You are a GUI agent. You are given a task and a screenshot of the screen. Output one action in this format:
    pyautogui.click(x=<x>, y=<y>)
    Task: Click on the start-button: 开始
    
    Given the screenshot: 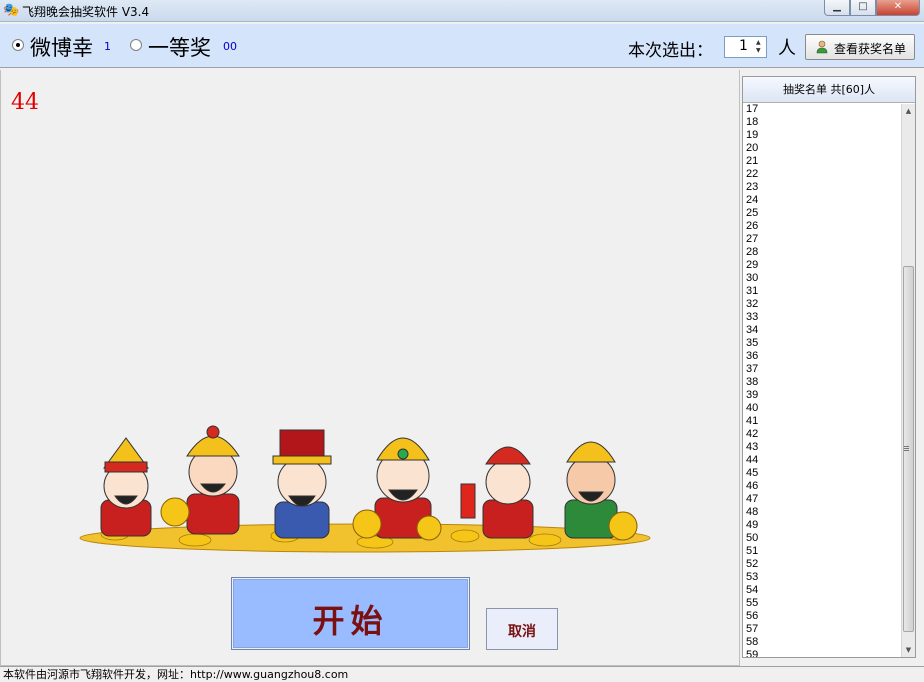 What is the action you would take?
    pyautogui.click(x=350, y=613)
    